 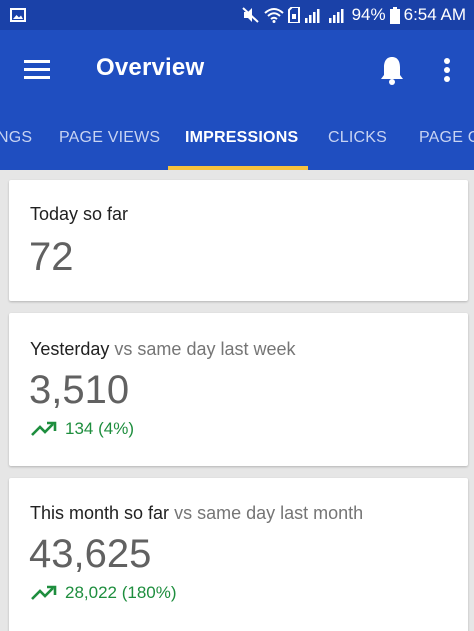 What do you see at coordinates (109, 140) in the screenshot?
I see `tab-page-views: PAGE VIEWS` at bounding box center [109, 140].